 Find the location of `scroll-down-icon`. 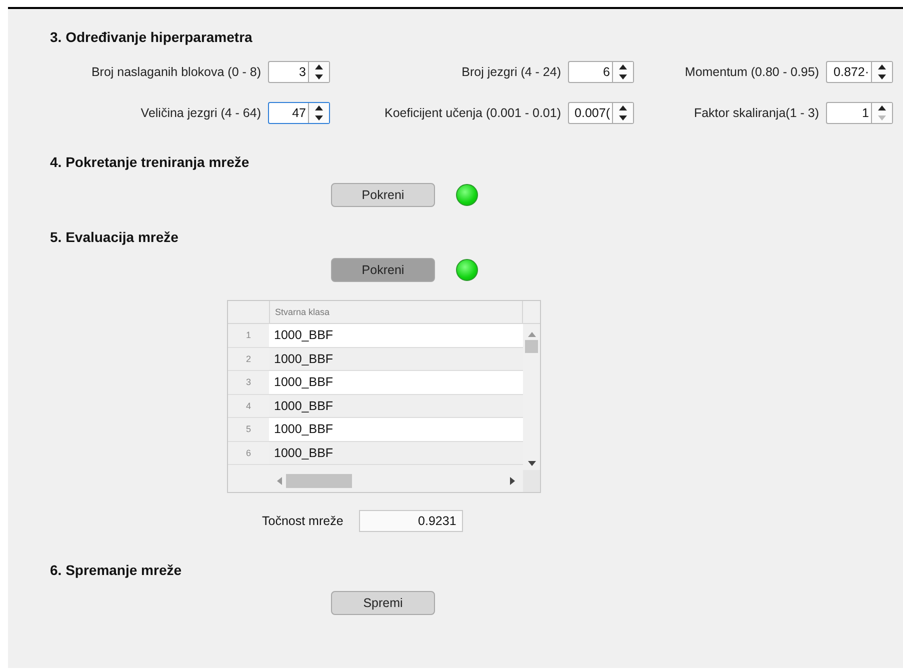

scroll-down-icon is located at coordinates (532, 463).